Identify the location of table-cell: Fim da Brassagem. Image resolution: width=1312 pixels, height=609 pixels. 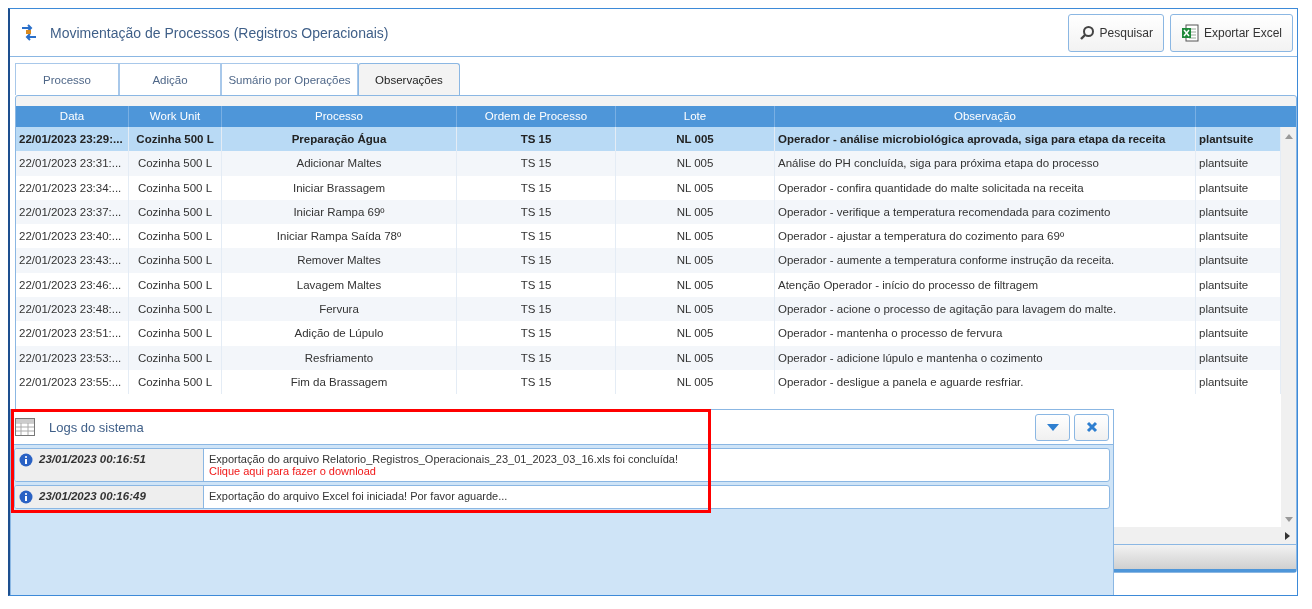
(339, 382).